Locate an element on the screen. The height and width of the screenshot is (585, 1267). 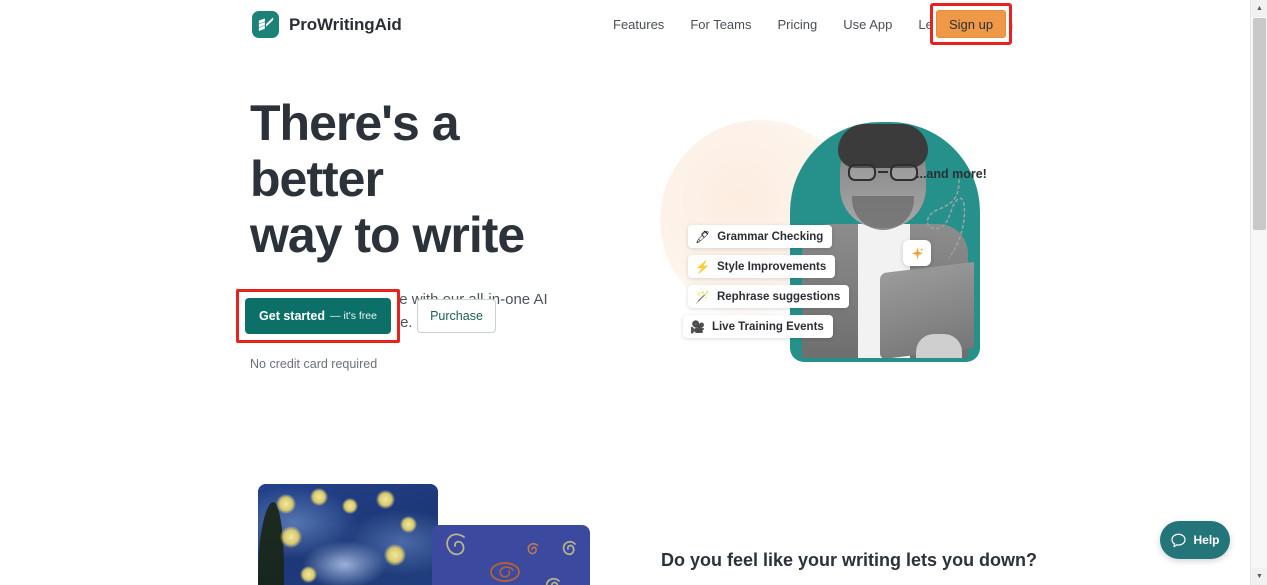
get-started-highlight-box: Get started — it's free is located at coordinates (318, 316).